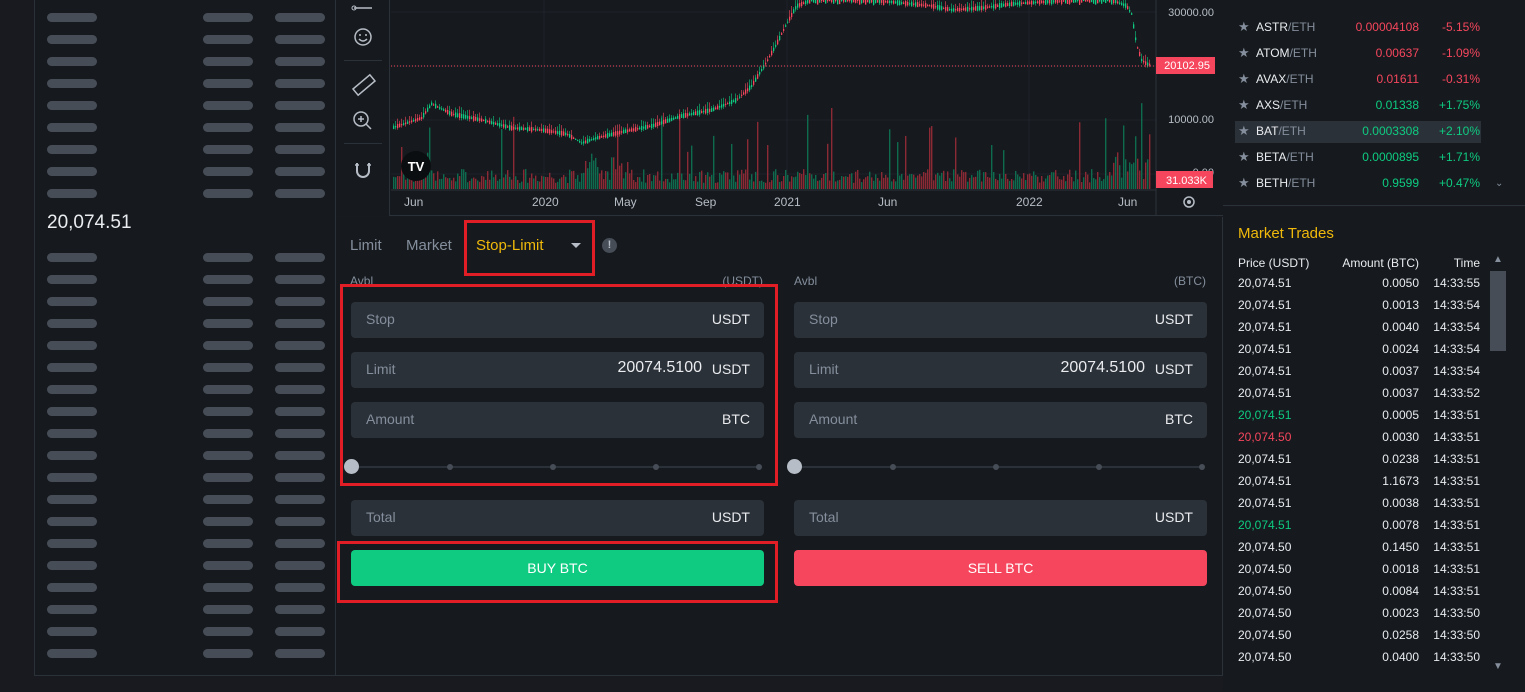 The width and height of the screenshot is (1525, 692). Describe the element at coordinates (1000, 370) in the screenshot. I see `sell-limit-field: Limit 20074.5100 USDT` at that location.